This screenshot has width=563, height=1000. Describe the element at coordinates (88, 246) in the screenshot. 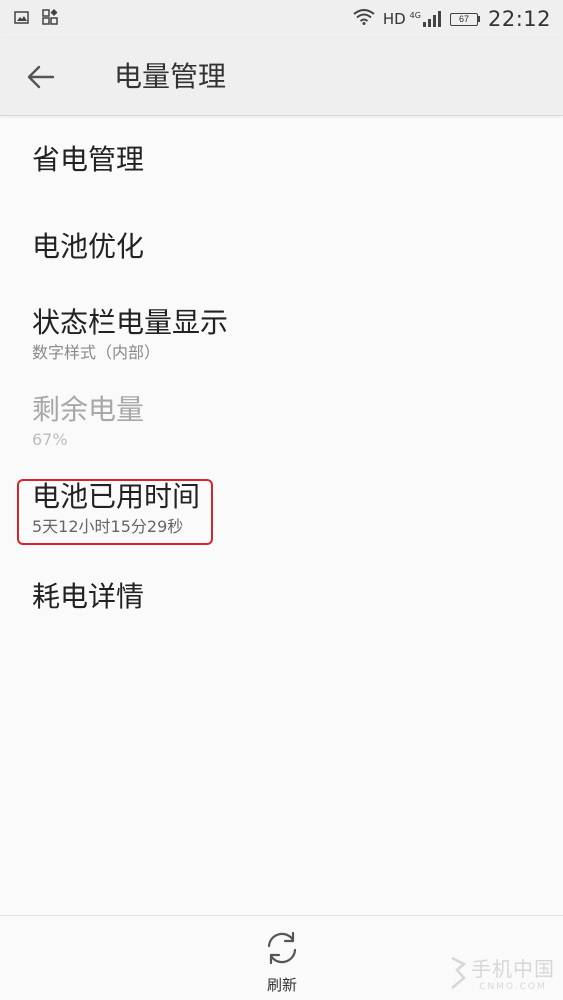

I see `setting-title: 电池优化` at that location.